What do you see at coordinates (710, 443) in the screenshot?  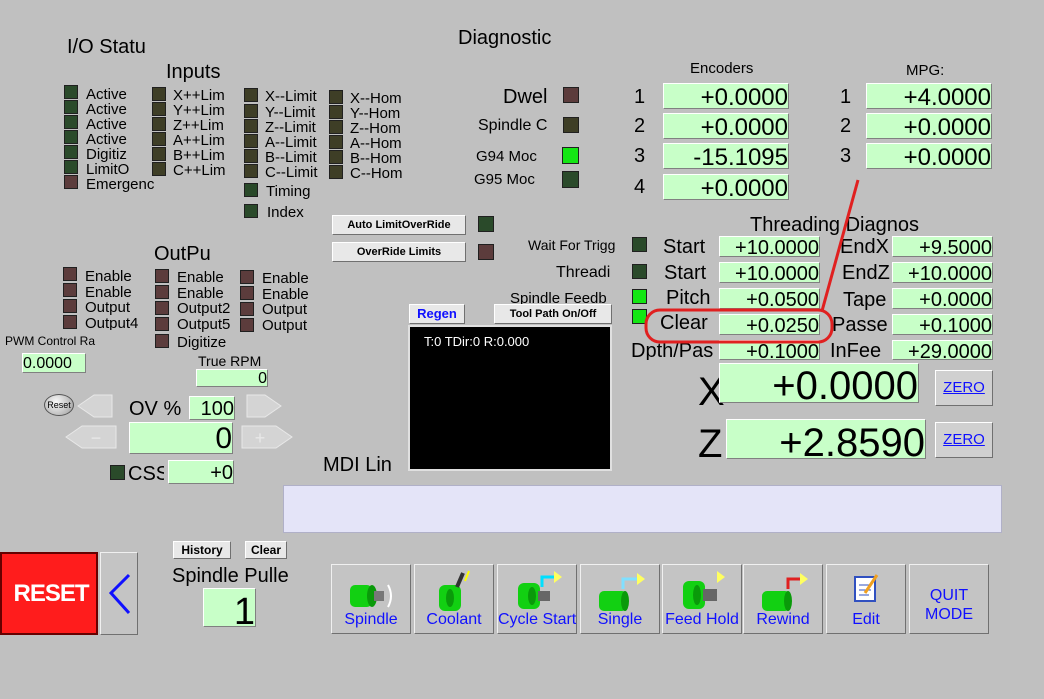 I see `z-axis-label: Z` at bounding box center [710, 443].